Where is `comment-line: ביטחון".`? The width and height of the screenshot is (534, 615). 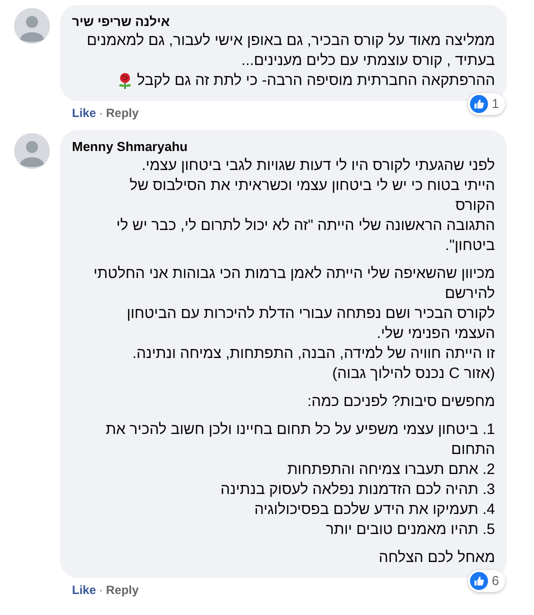 comment-line: ביטחון". is located at coordinates (470, 246).